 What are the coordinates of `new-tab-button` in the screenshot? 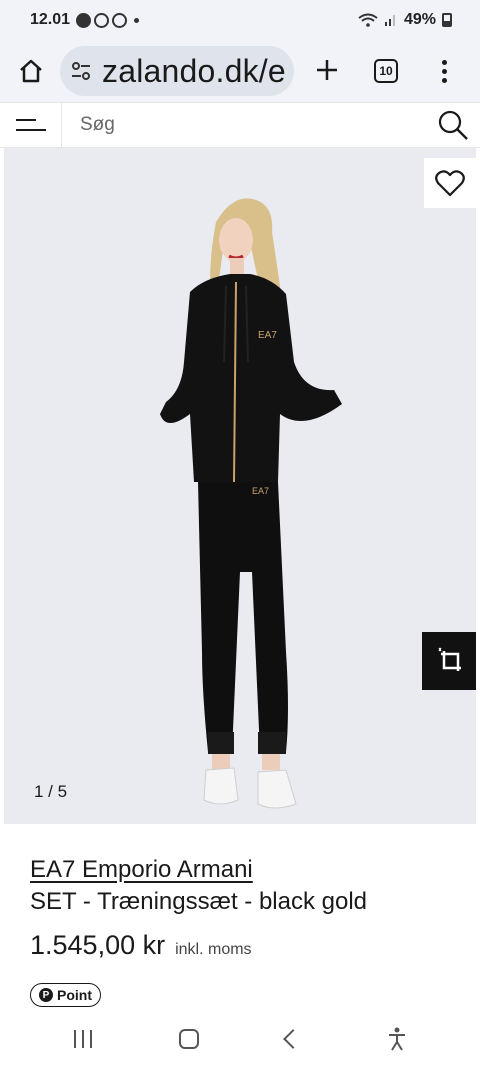 It's located at (327, 71).